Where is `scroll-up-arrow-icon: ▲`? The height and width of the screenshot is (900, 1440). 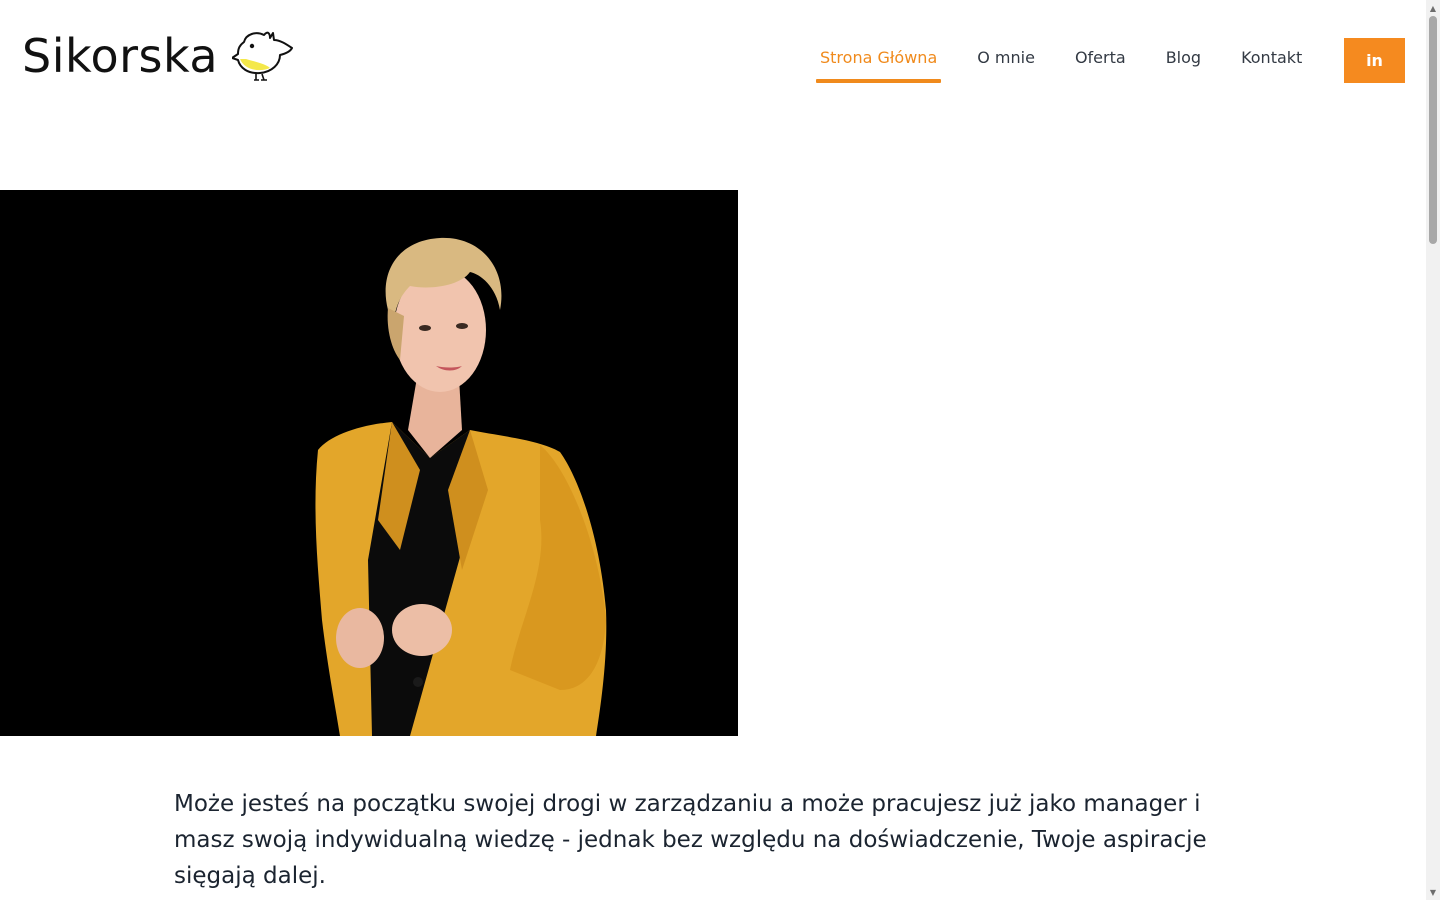 scroll-up-arrow-icon: ▲ is located at coordinates (1433, 8).